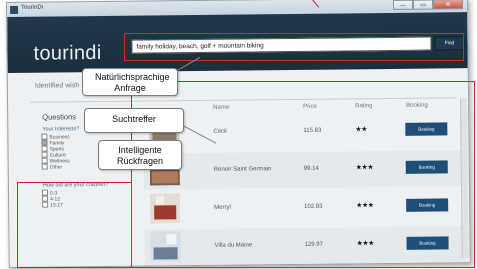  I want to click on callout-search-hits: Suchtreffer, so click(134, 120).